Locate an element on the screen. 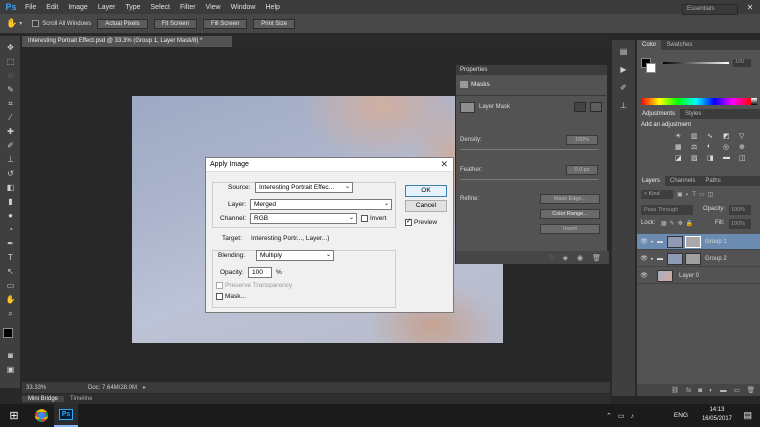 The width and height of the screenshot is (760, 427). trash-icon: 🗑 is located at coordinates (751, 390).